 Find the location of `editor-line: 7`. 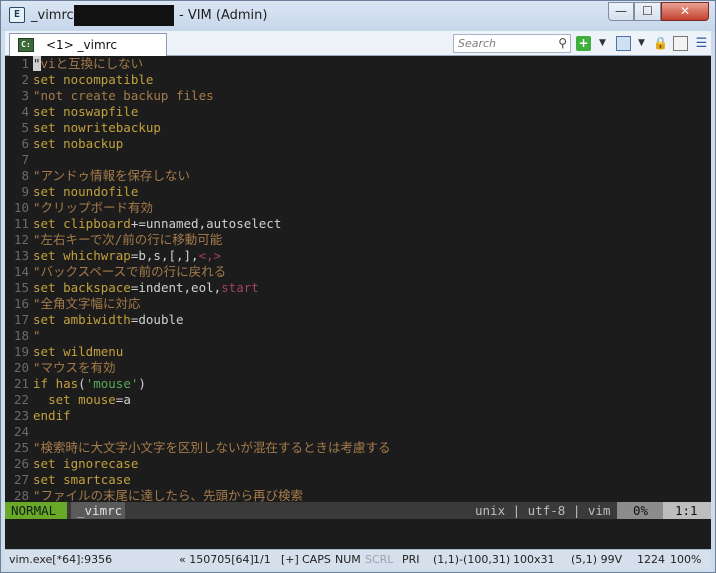

editor-line: 7 is located at coordinates (358, 160).